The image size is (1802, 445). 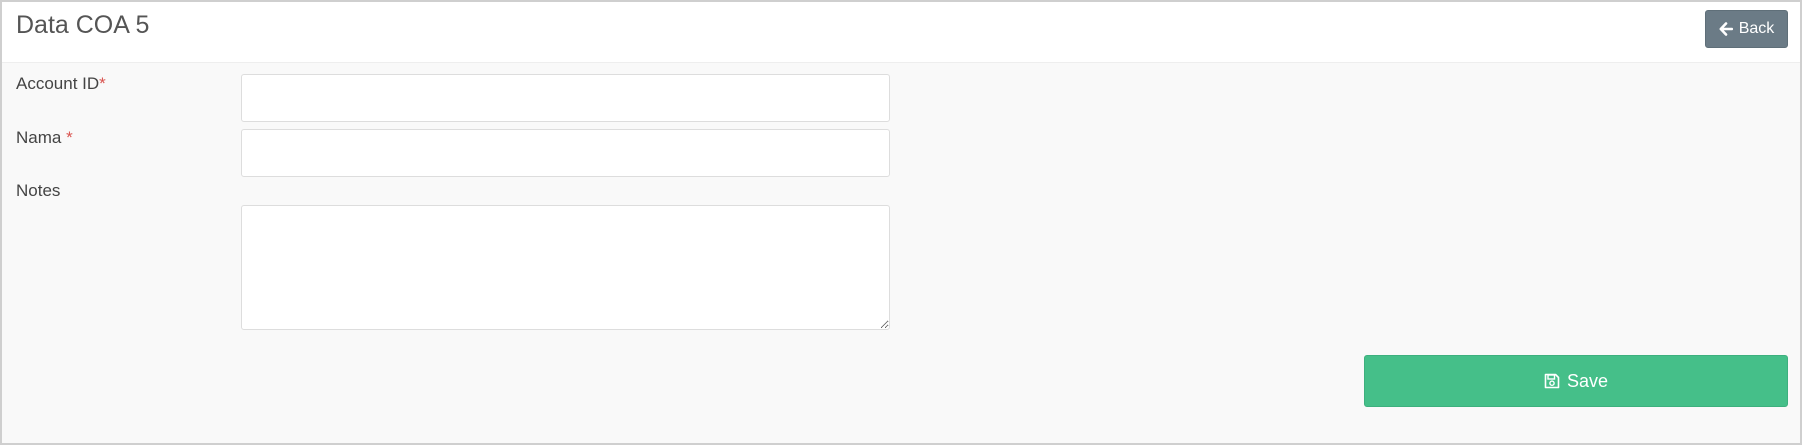 What do you see at coordinates (1552, 381) in the screenshot?
I see `floppy-disk-icon` at bounding box center [1552, 381].